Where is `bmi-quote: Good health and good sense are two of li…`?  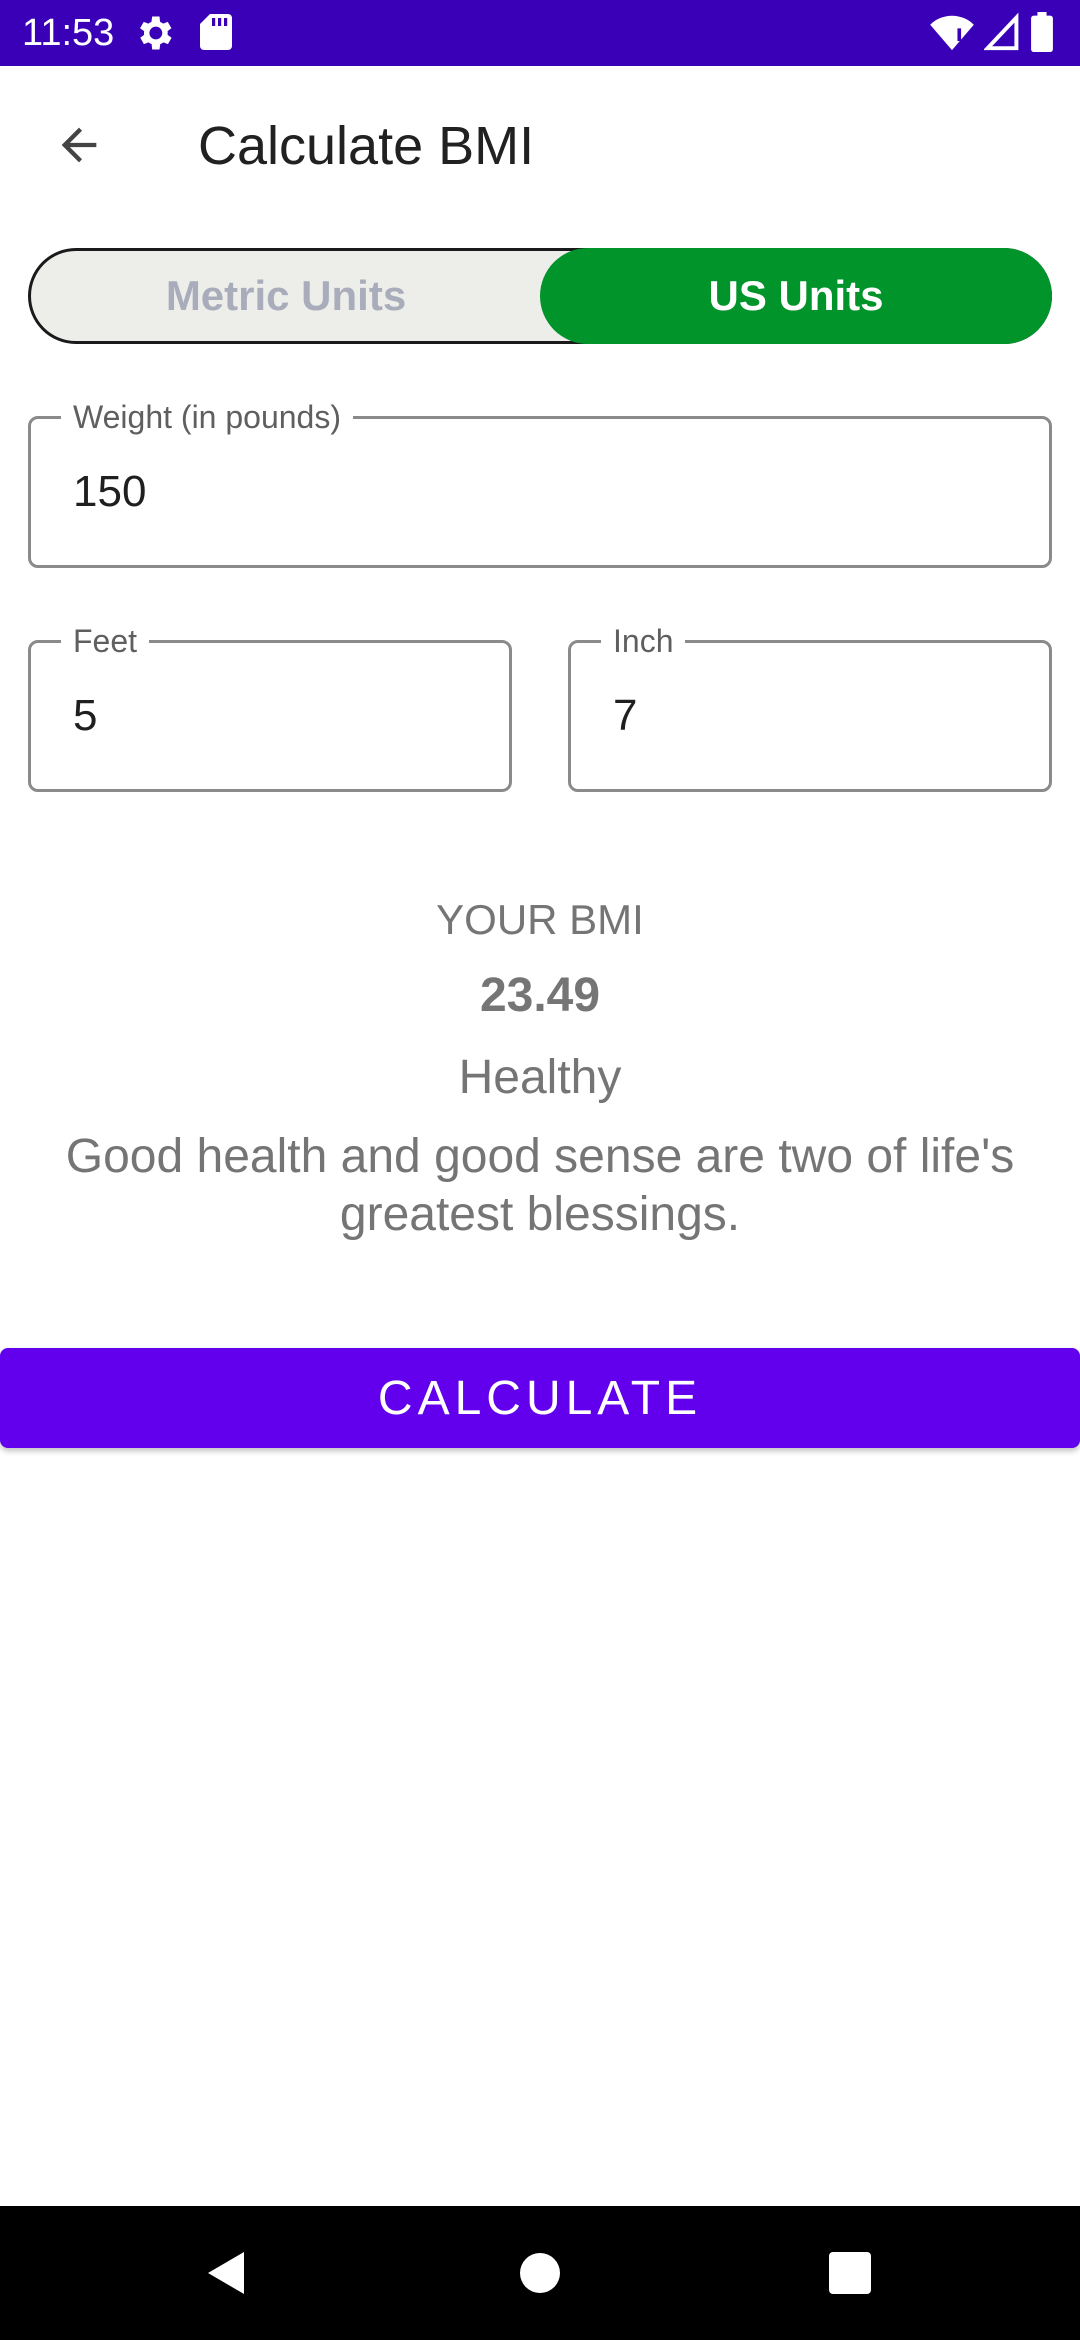 bmi-quote: Good health and good sense are two of li… is located at coordinates (540, 1185).